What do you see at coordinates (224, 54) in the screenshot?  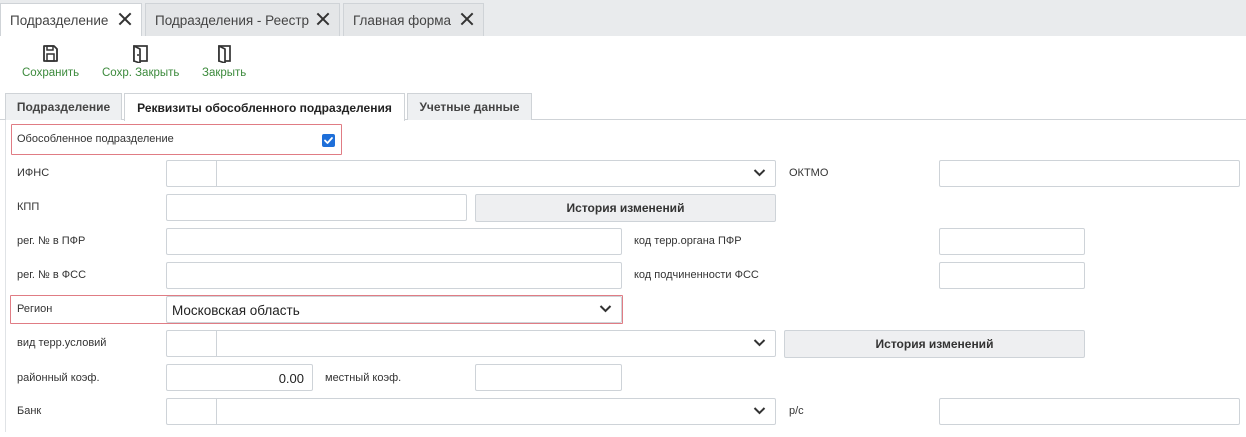 I see `exit-door-icon` at bounding box center [224, 54].